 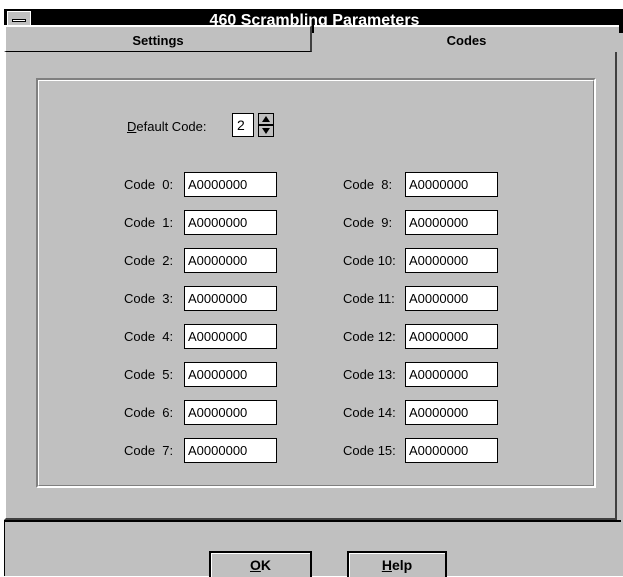 What do you see at coordinates (466, 38) in the screenshot?
I see `tab-codes: Codes` at bounding box center [466, 38].